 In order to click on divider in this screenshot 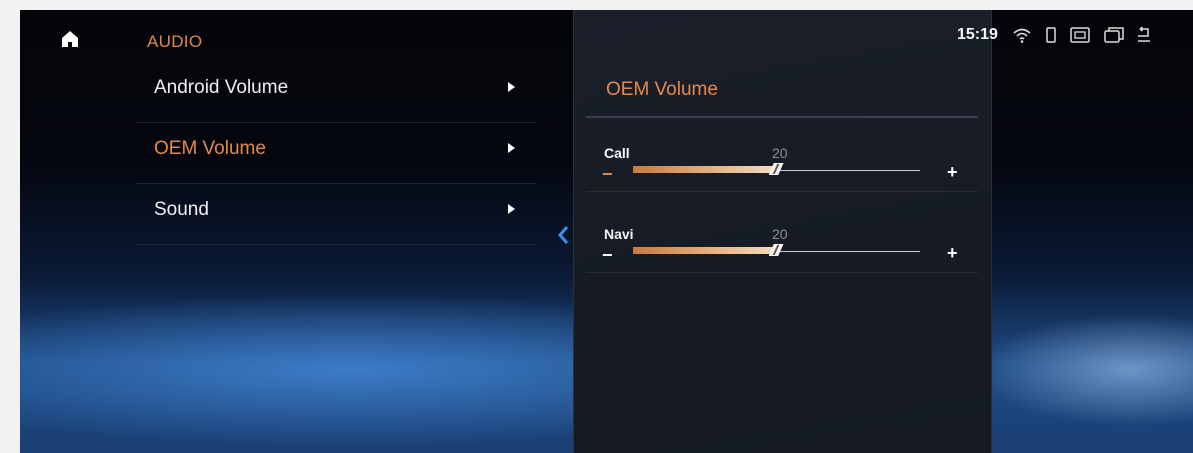, I will do `click(782, 117)`.